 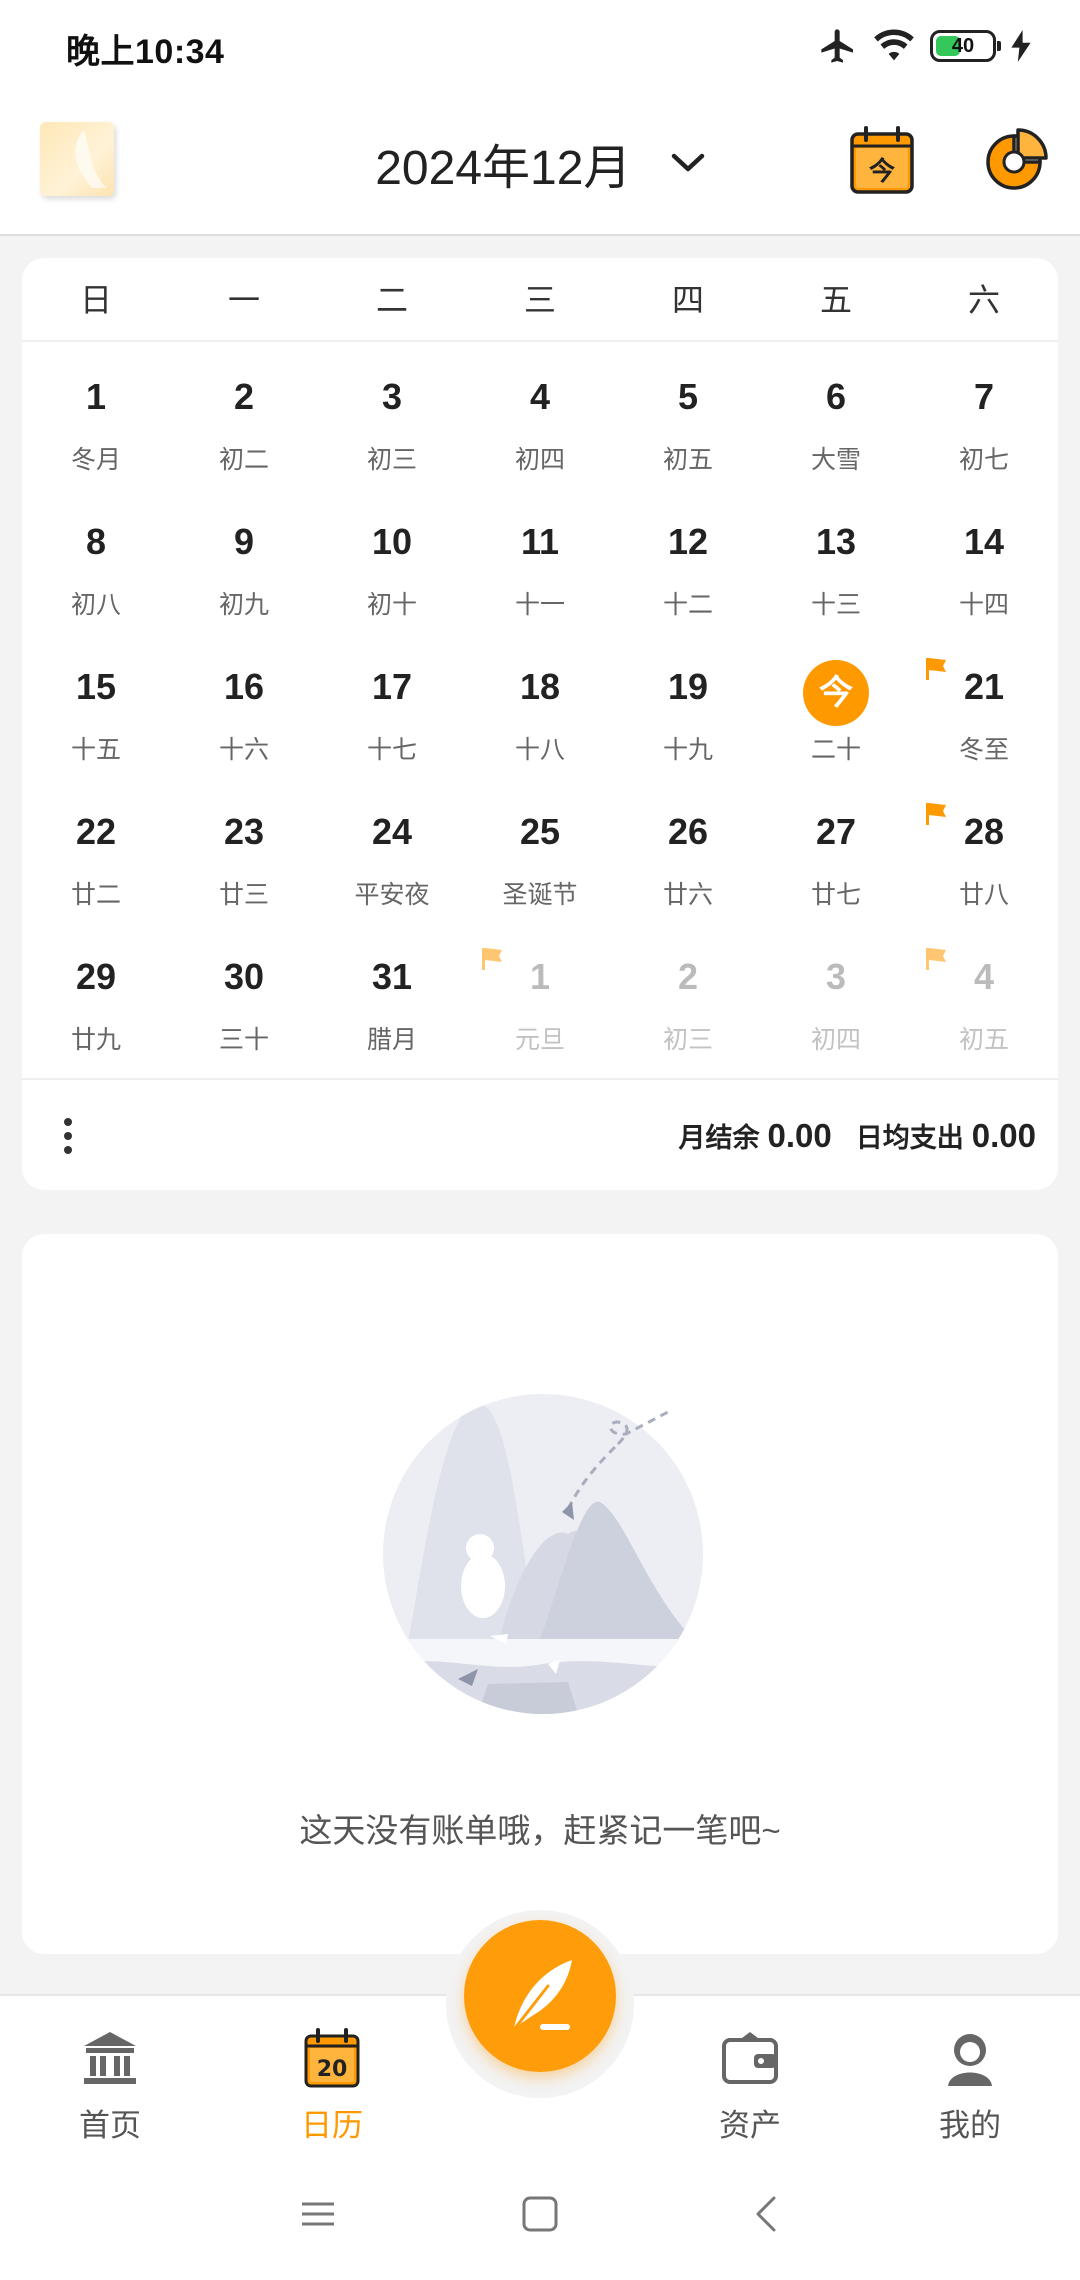 What do you see at coordinates (688, 831) in the screenshot?
I see `day-number: 26` at bounding box center [688, 831].